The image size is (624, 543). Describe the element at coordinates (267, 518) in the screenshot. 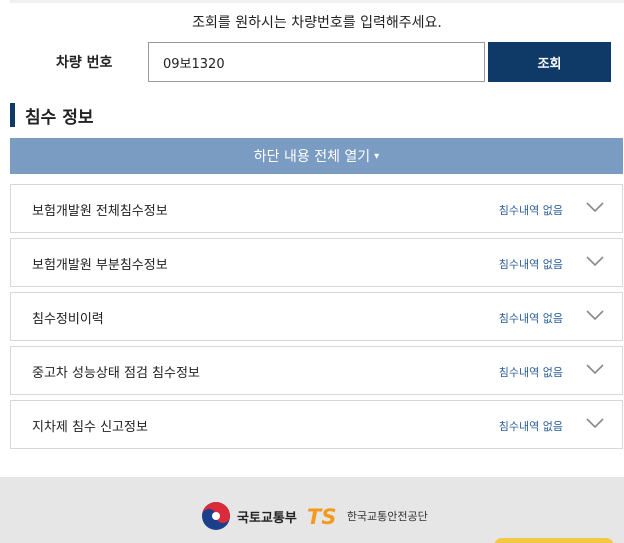

I see `ministry-name: 국토교통부` at that location.